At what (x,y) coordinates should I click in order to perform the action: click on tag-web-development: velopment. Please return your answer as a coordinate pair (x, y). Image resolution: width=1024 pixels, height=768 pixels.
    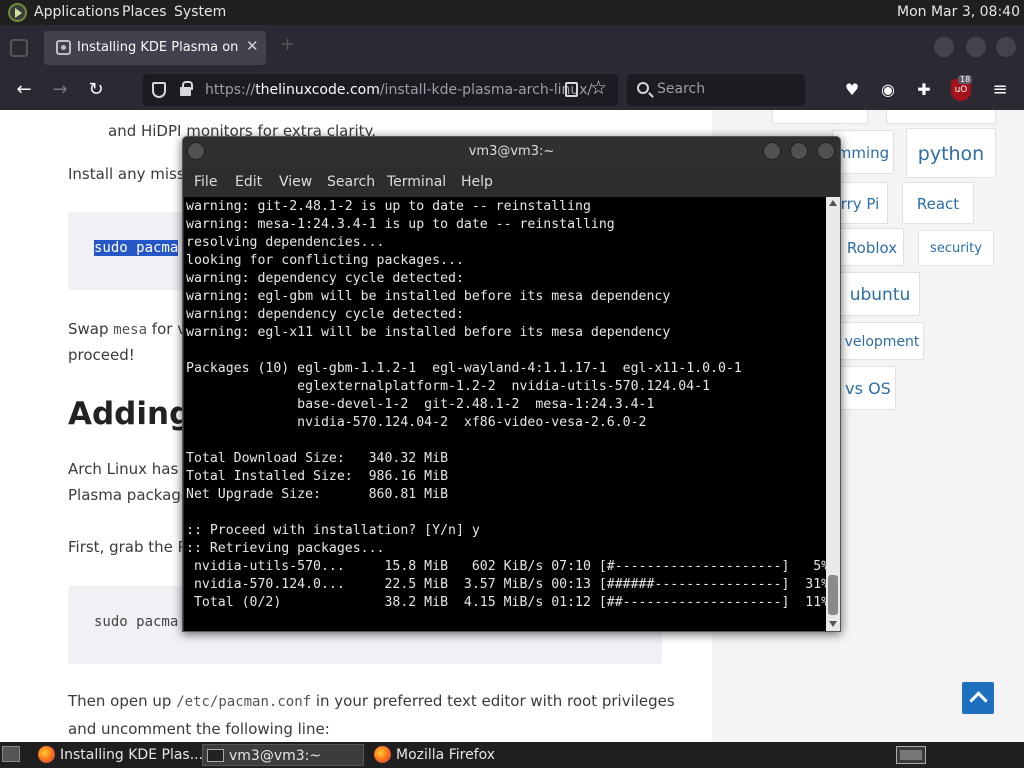
    Looking at the image, I should click on (882, 341).